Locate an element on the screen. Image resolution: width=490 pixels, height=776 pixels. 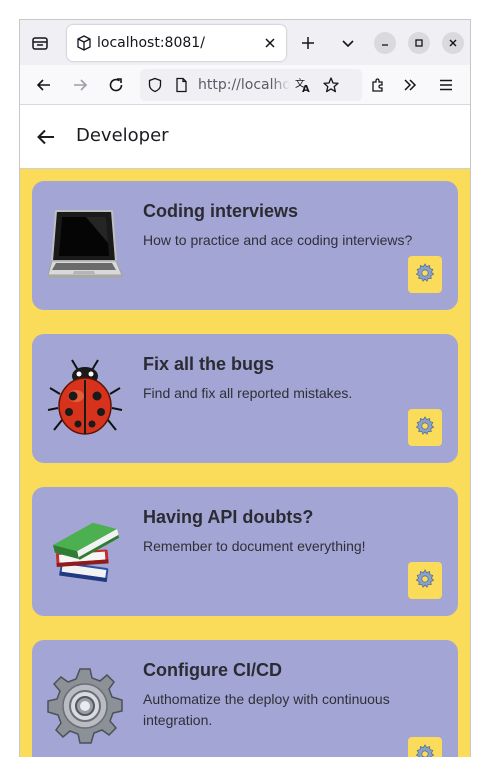
shield-icon is located at coordinates (155, 85).